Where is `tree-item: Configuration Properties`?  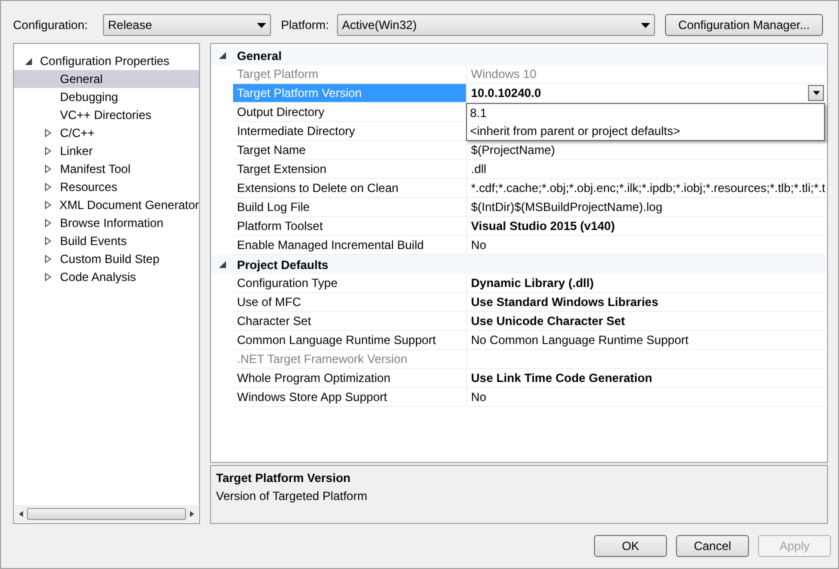
tree-item: Configuration Properties is located at coordinates (106, 61).